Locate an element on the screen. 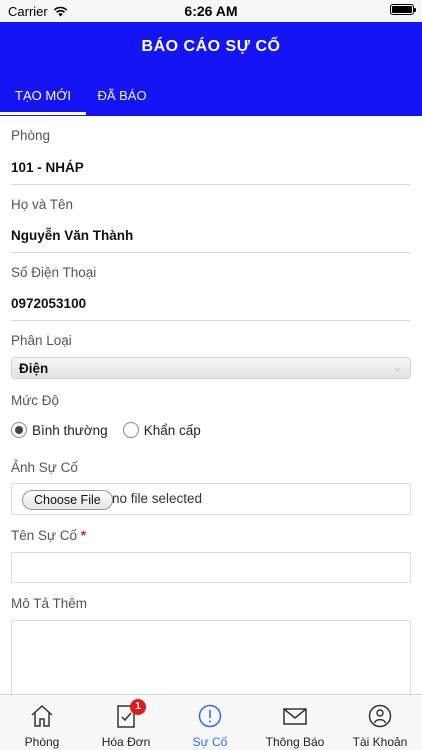 Image resolution: width=422 pixels, height=750 pixels. app-header: BÁO CÁO SỰ CỐ TẠO MỚI ĐÃ BÁO is located at coordinates (211, 69).